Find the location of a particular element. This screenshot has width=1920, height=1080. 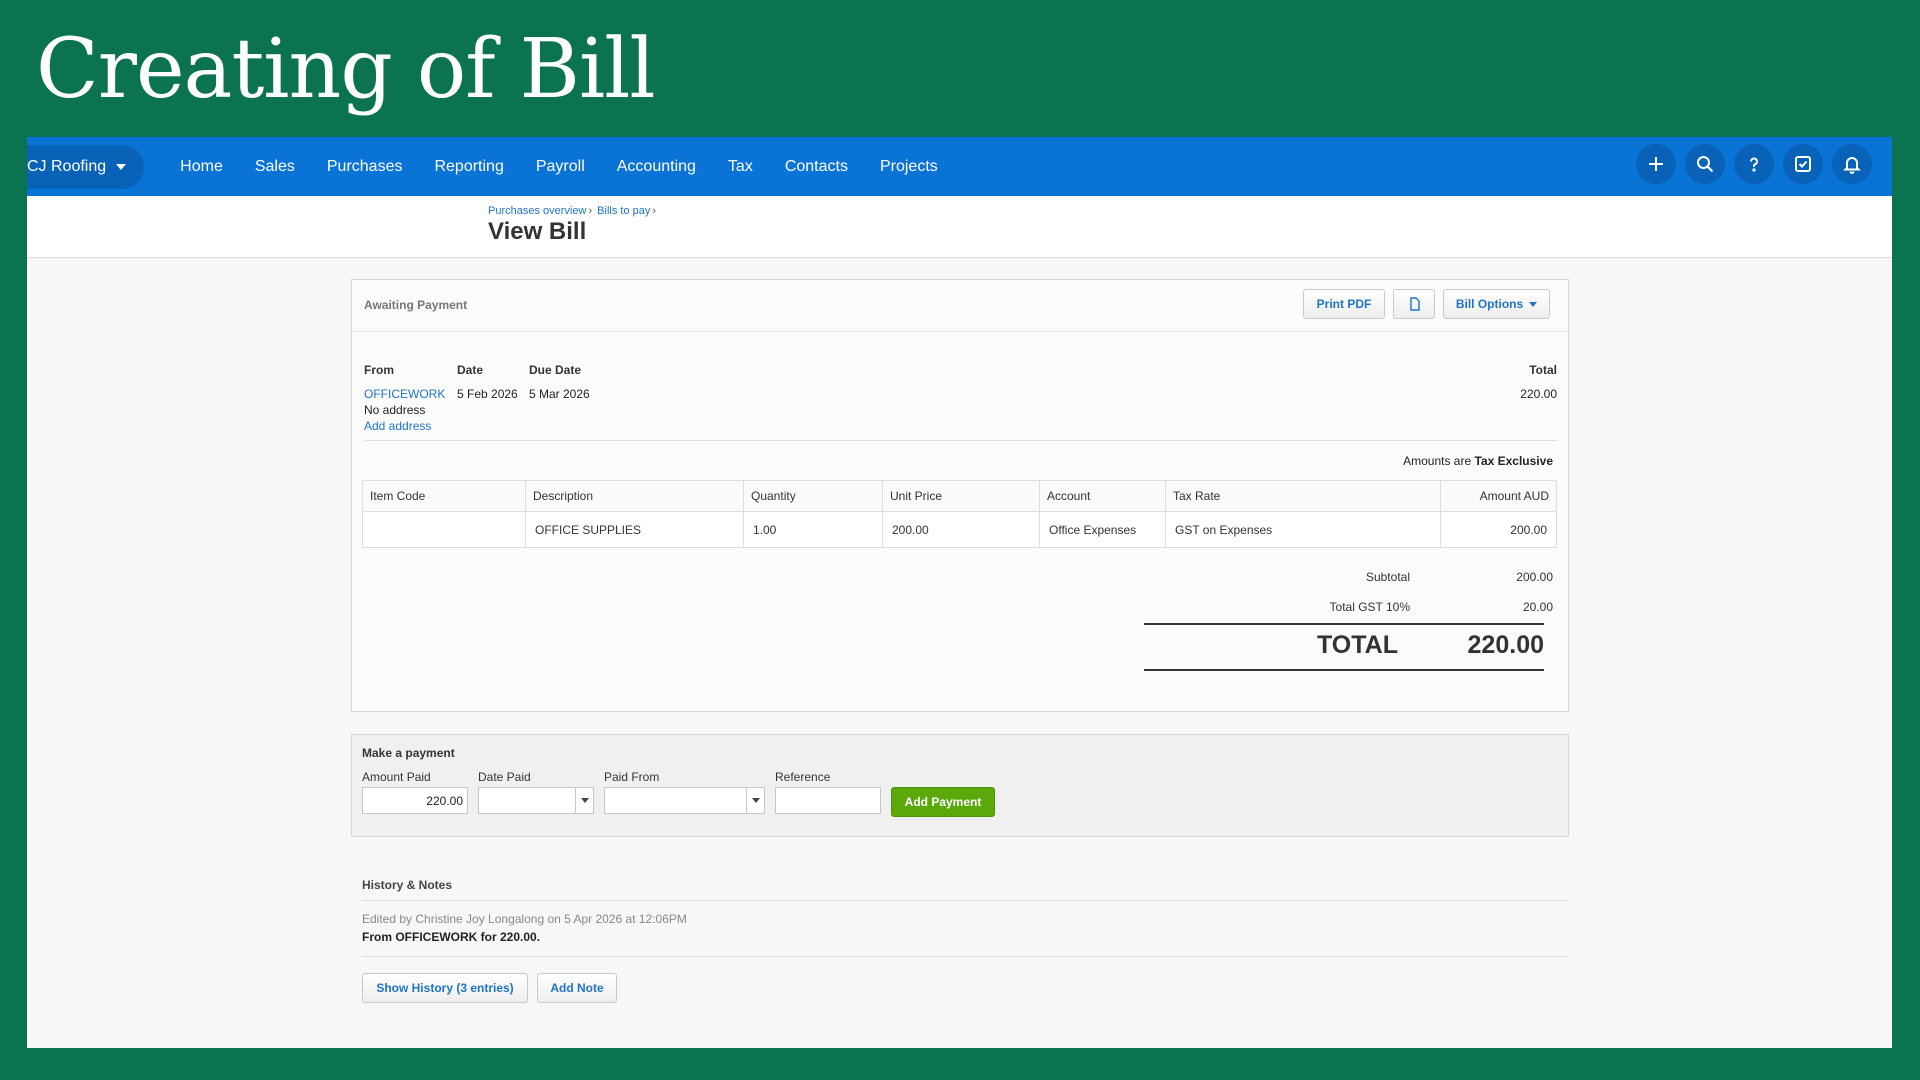

history-notes-title: History & Notes is located at coordinates (407, 885).